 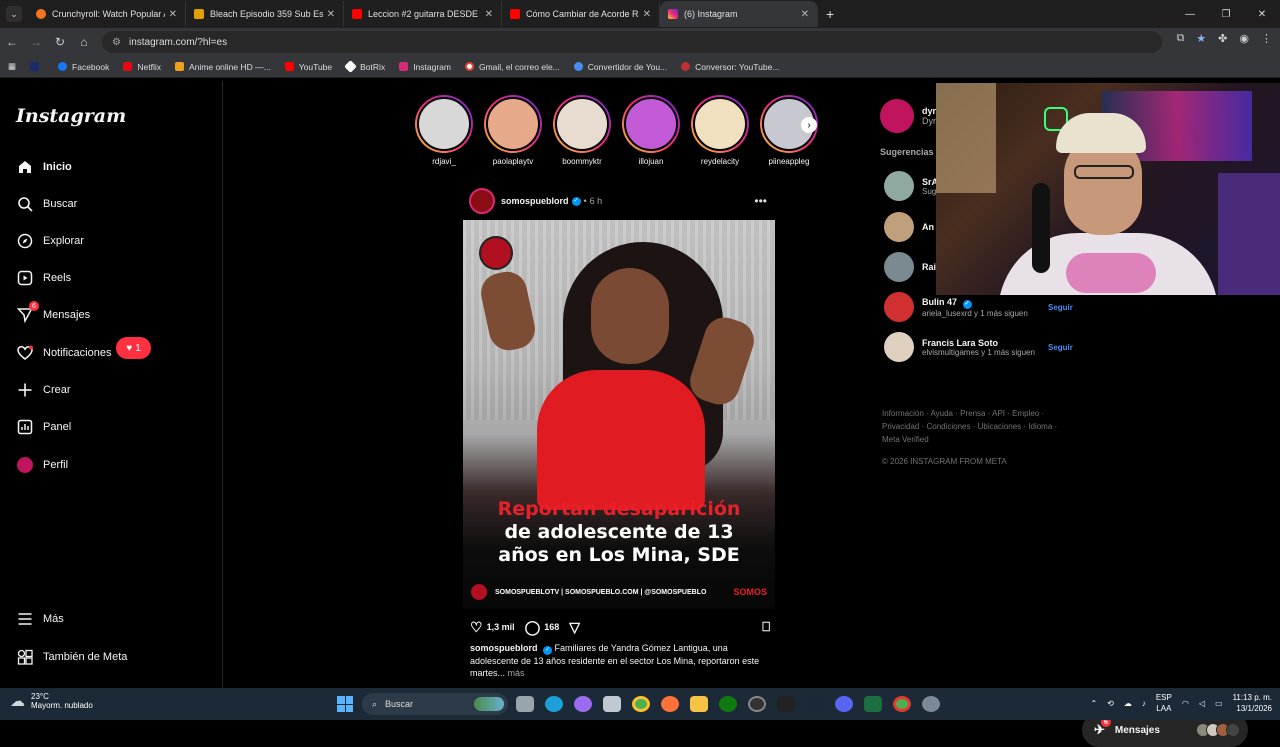 What do you see at coordinates (739, 14) in the screenshot?
I see `tab-instagram: (6) Instagram ✕` at bounding box center [739, 14].